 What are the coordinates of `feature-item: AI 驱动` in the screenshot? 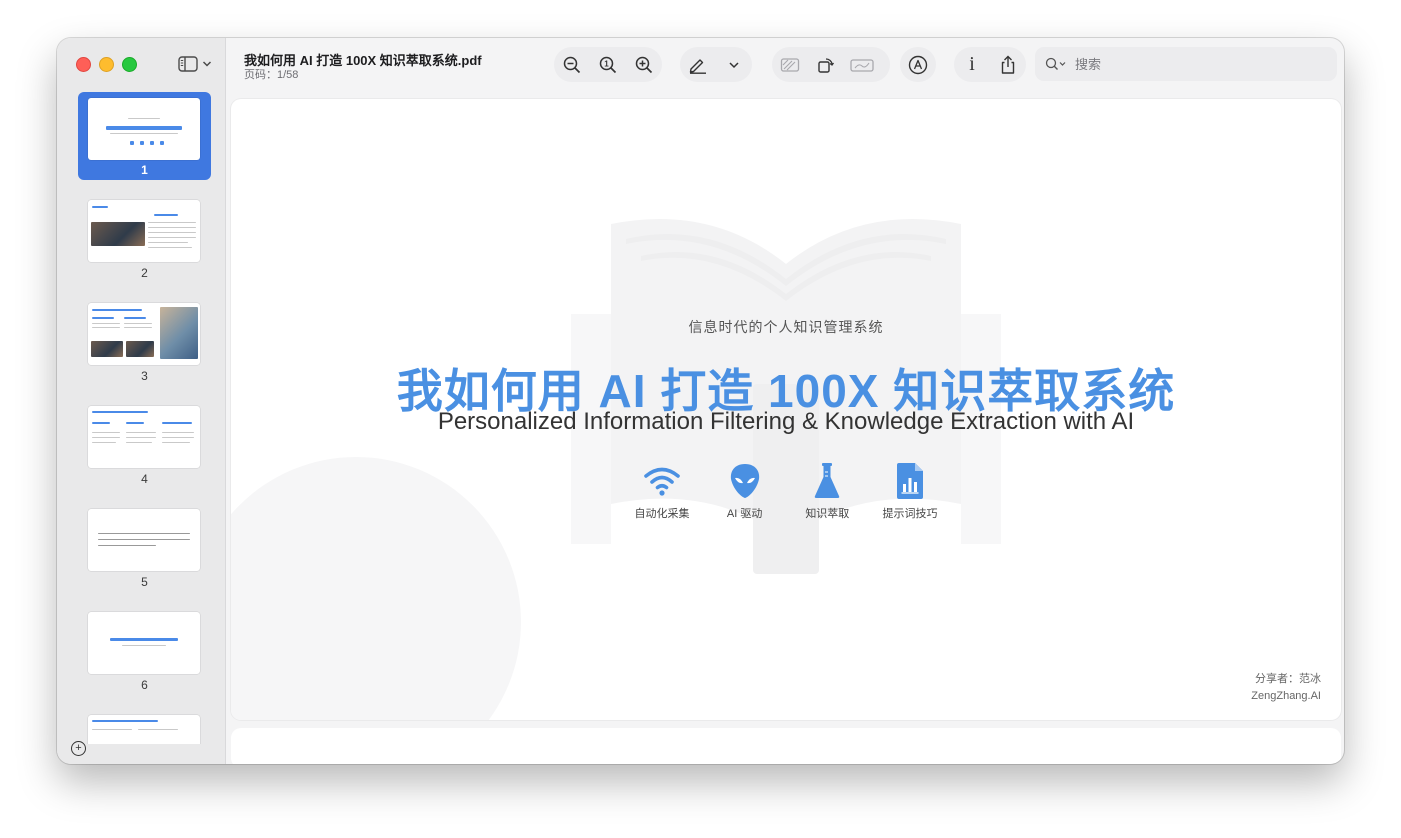 It's located at (745, 491).